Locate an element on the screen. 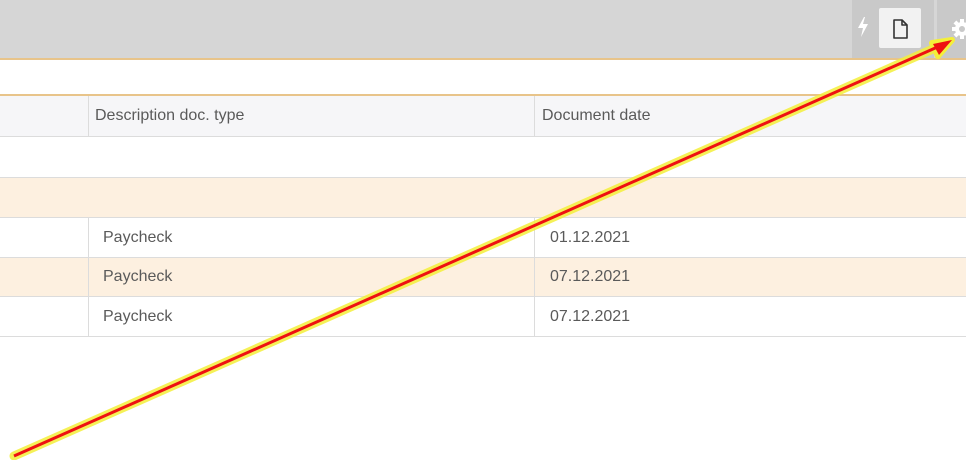 The height and width of the screenshot is (460, 966). column-header-document-date: Document date is located at coordinates (750, 116).